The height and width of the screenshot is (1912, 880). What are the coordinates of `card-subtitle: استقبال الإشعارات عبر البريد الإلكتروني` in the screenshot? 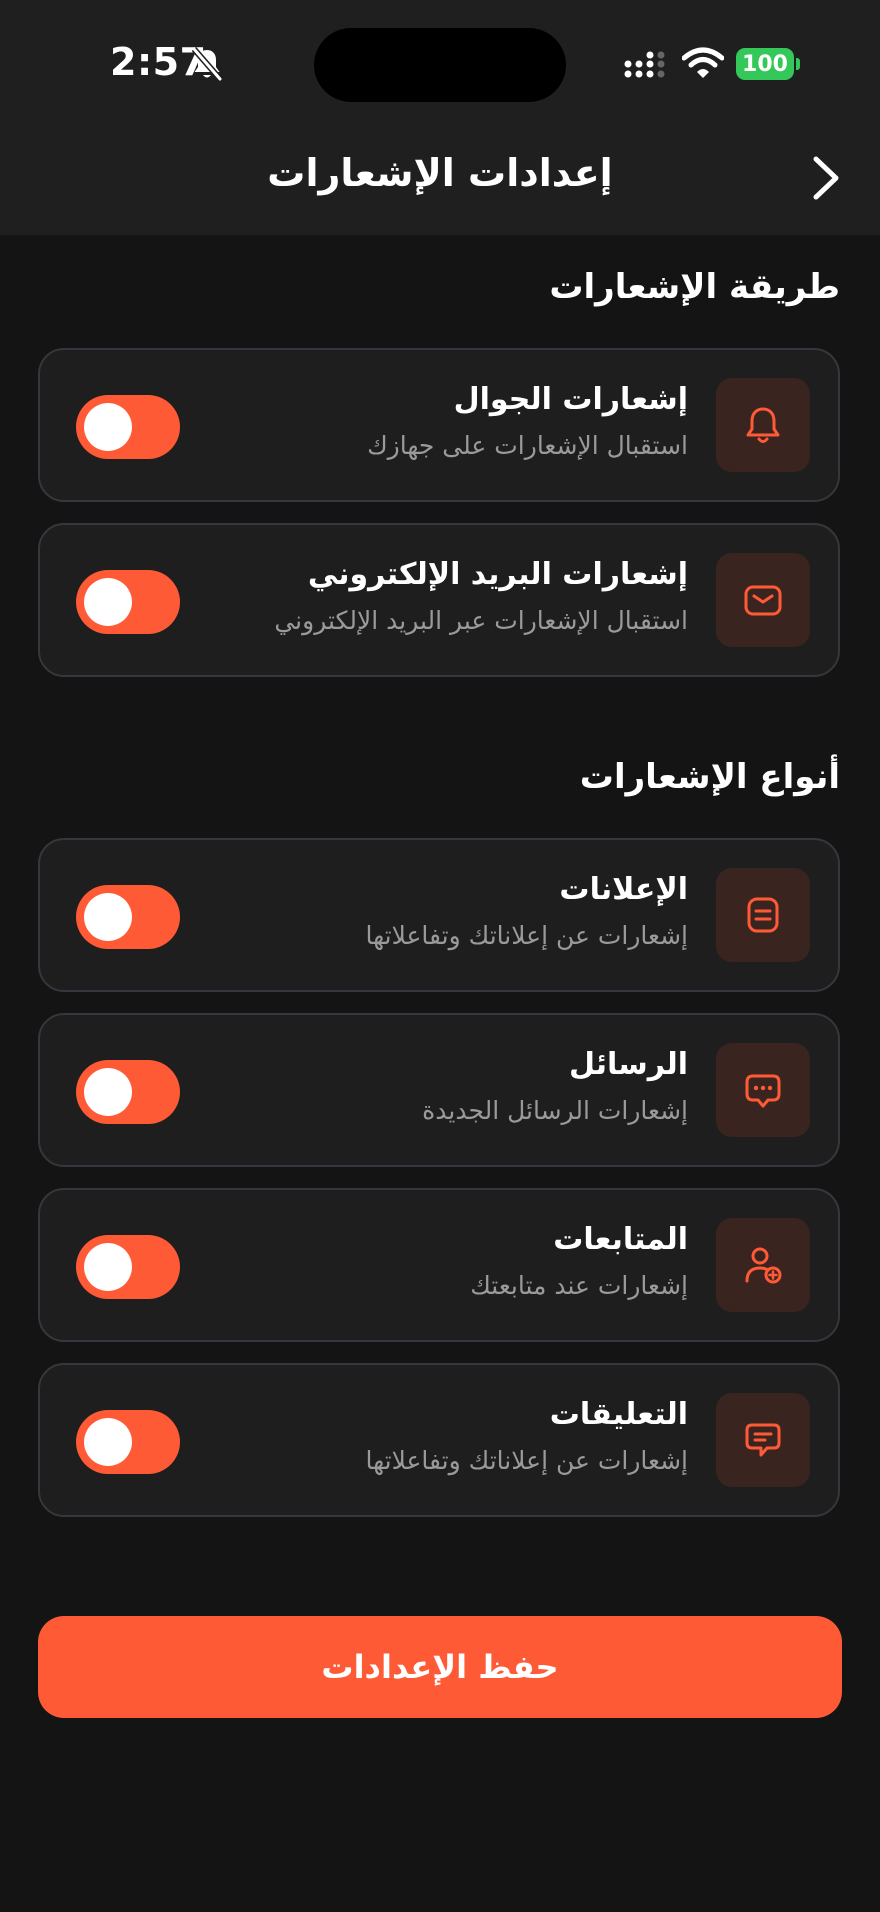 It's located at (481, 620).